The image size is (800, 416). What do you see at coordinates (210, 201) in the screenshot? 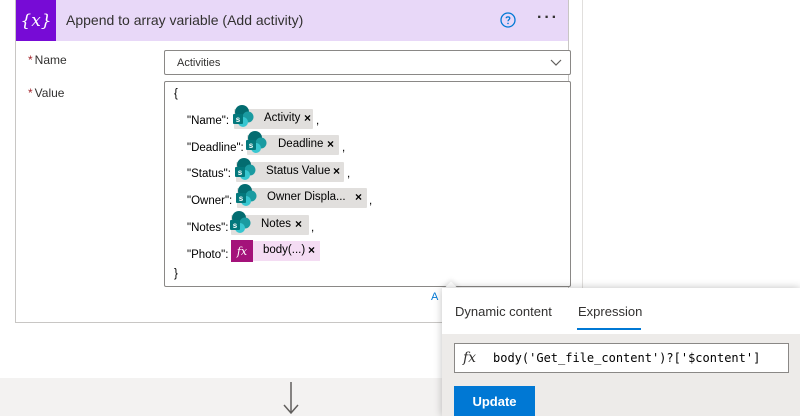
I see `json-key-owner: "Owner":` at bounding box center [210, 201].